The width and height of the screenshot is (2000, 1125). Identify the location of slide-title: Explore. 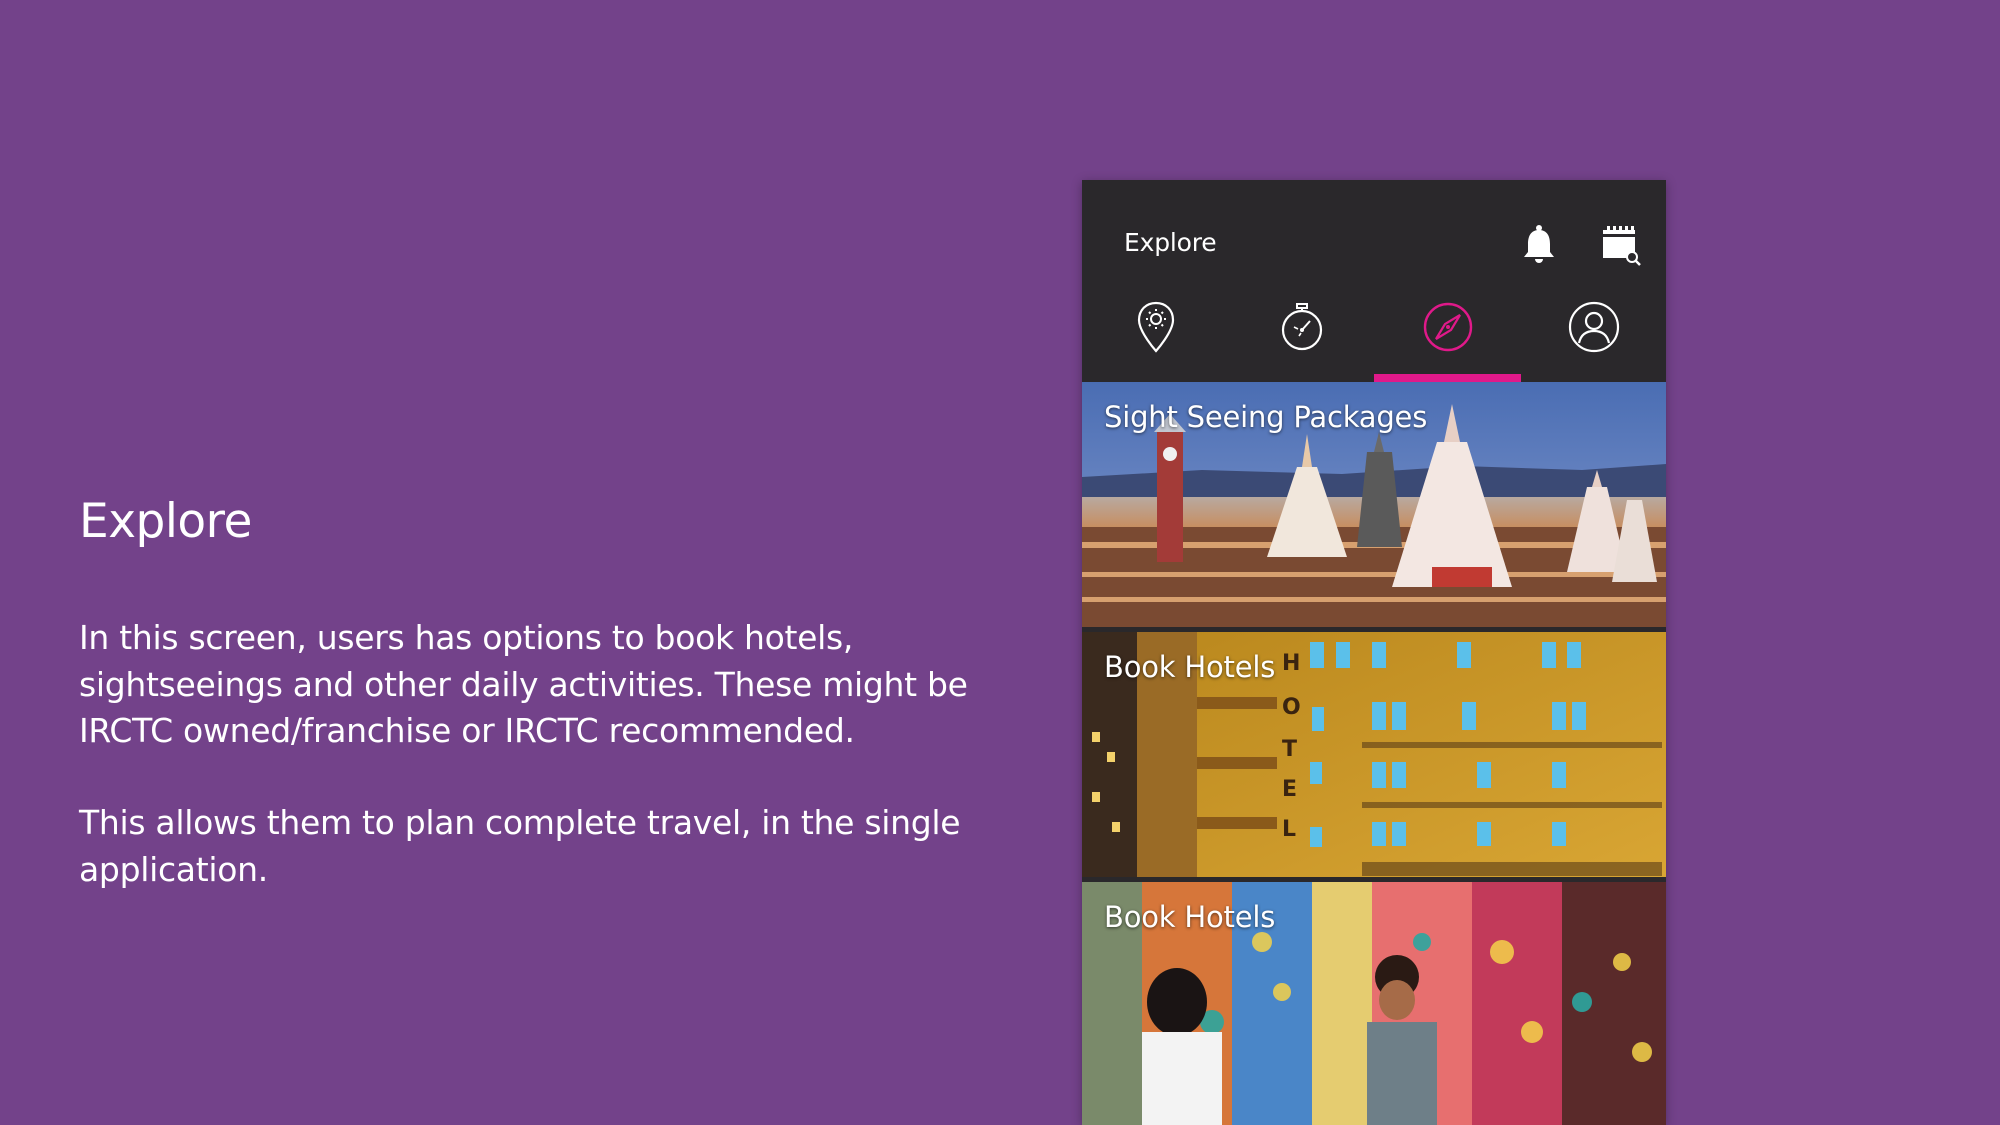
(165, 521).